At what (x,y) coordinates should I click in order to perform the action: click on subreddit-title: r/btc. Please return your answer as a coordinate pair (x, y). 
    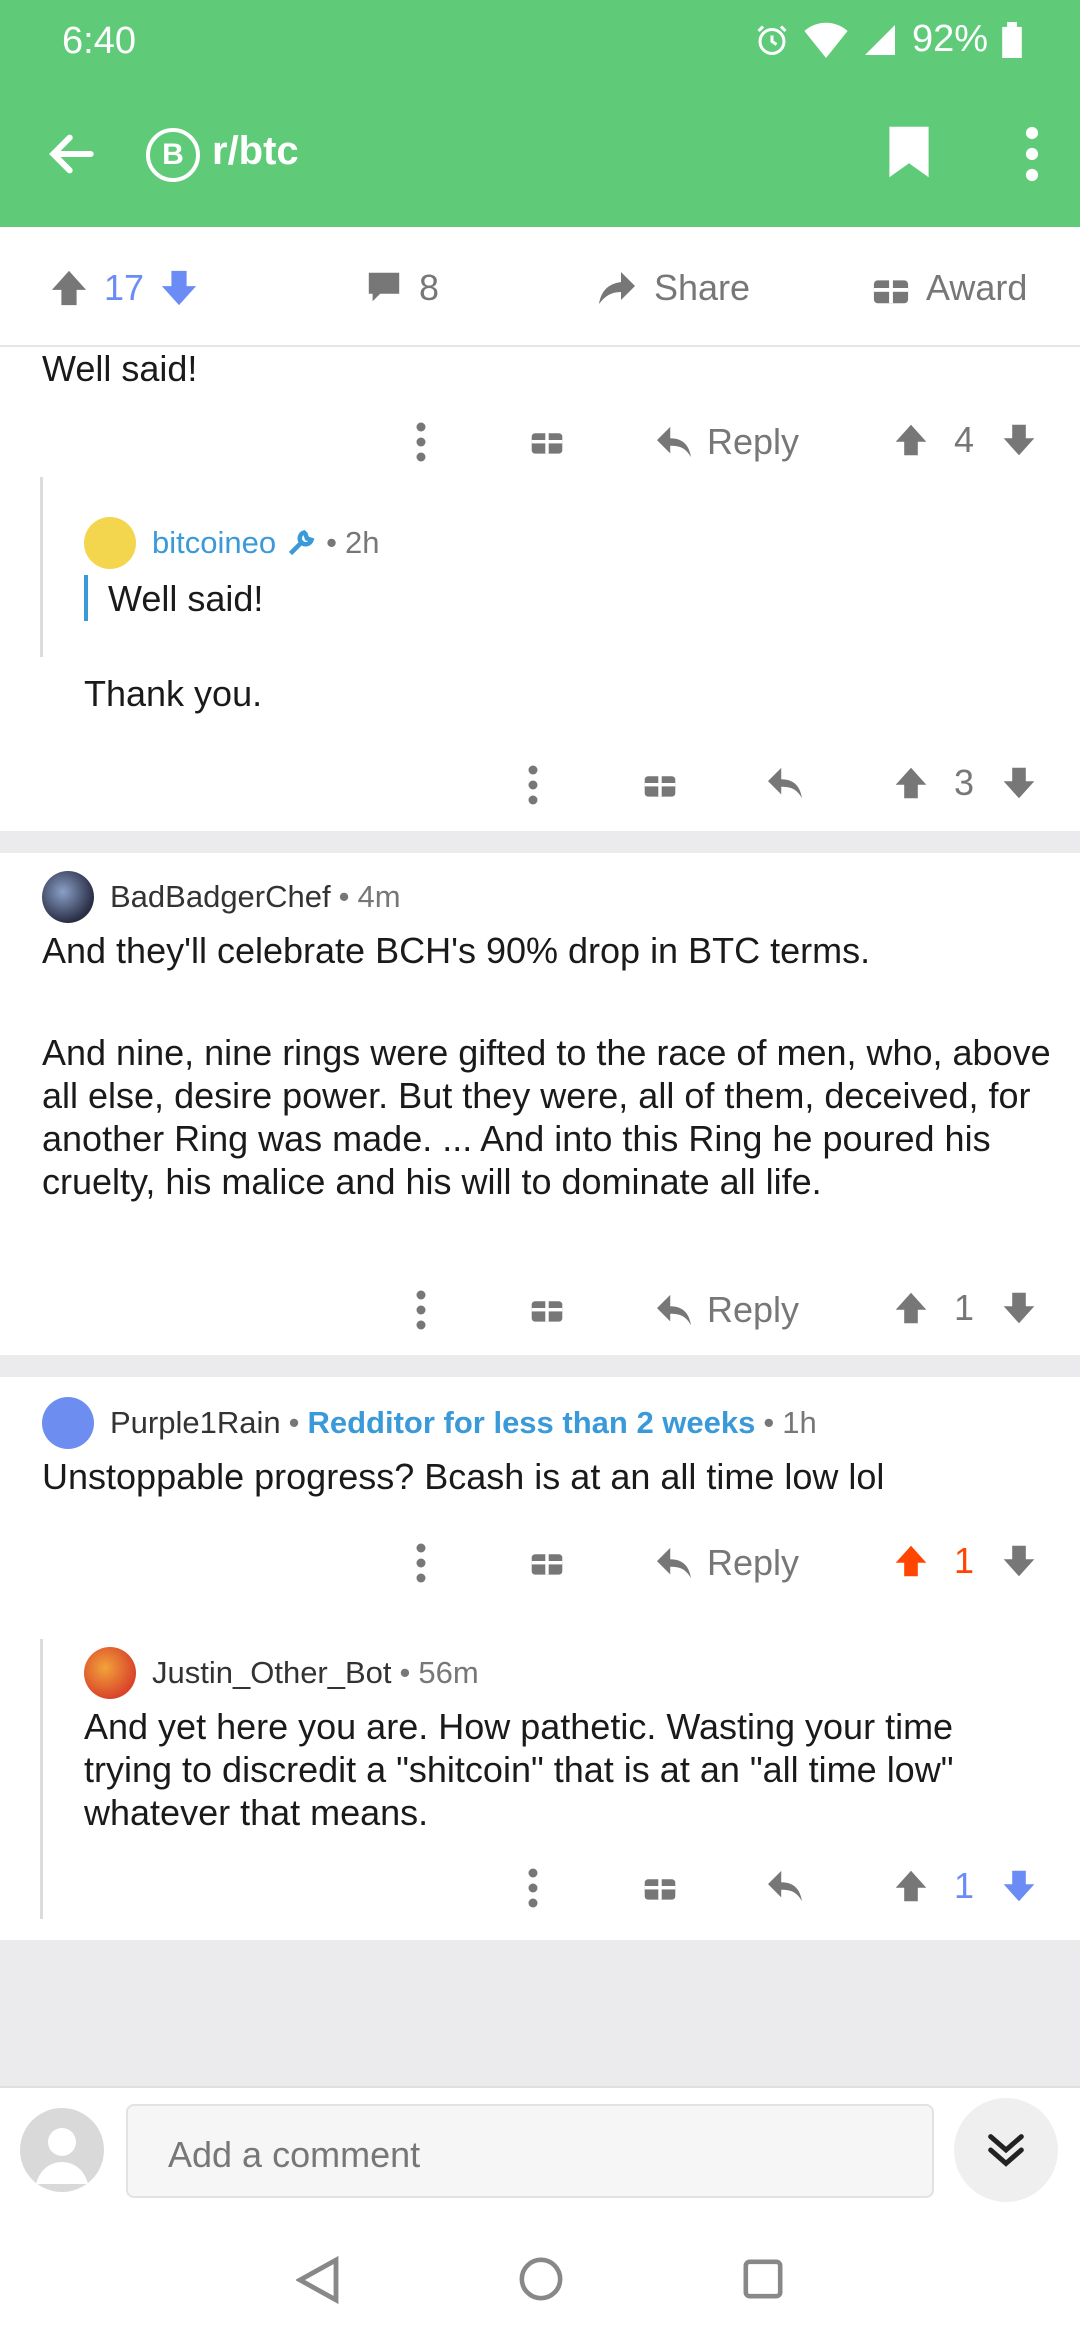
    Looking at the image, I should click on (255, 151).